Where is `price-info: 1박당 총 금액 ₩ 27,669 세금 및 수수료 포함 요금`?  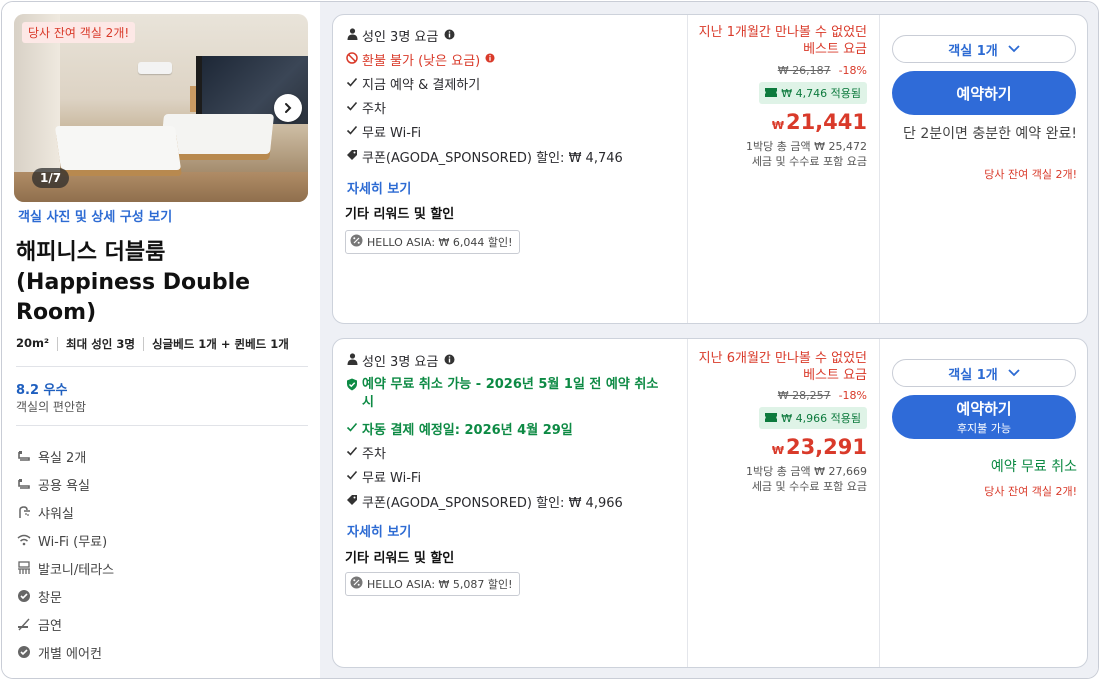 price-info: 1박당 총 금액 ₩ 27,669 세금 및 수수료 포함 요금 is located at coordinates (806, 479).